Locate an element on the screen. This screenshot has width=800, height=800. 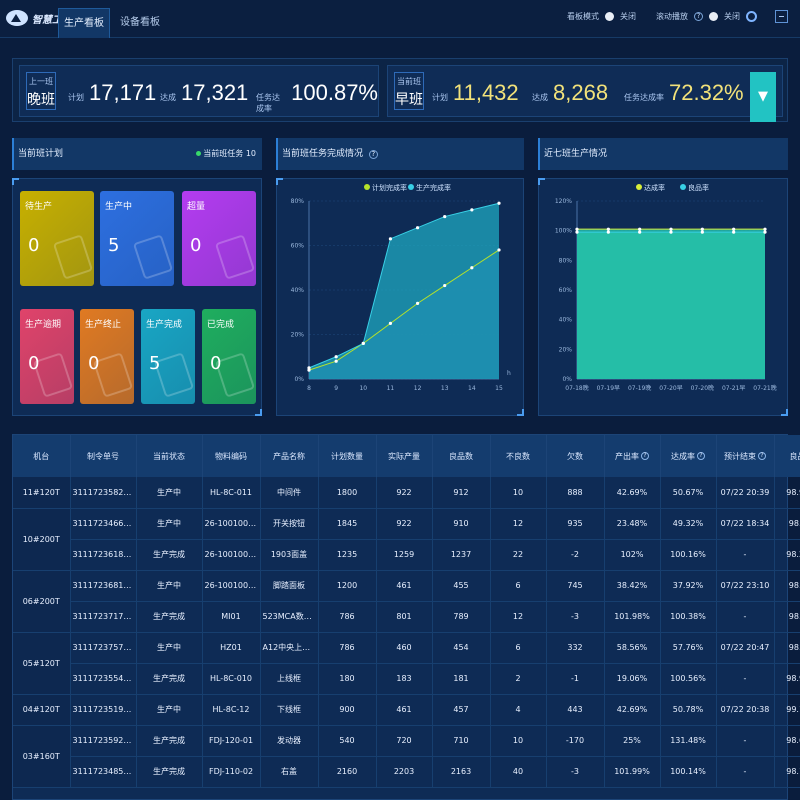
table-cell: HL-8C-010 is located at coordinates (231, 679).